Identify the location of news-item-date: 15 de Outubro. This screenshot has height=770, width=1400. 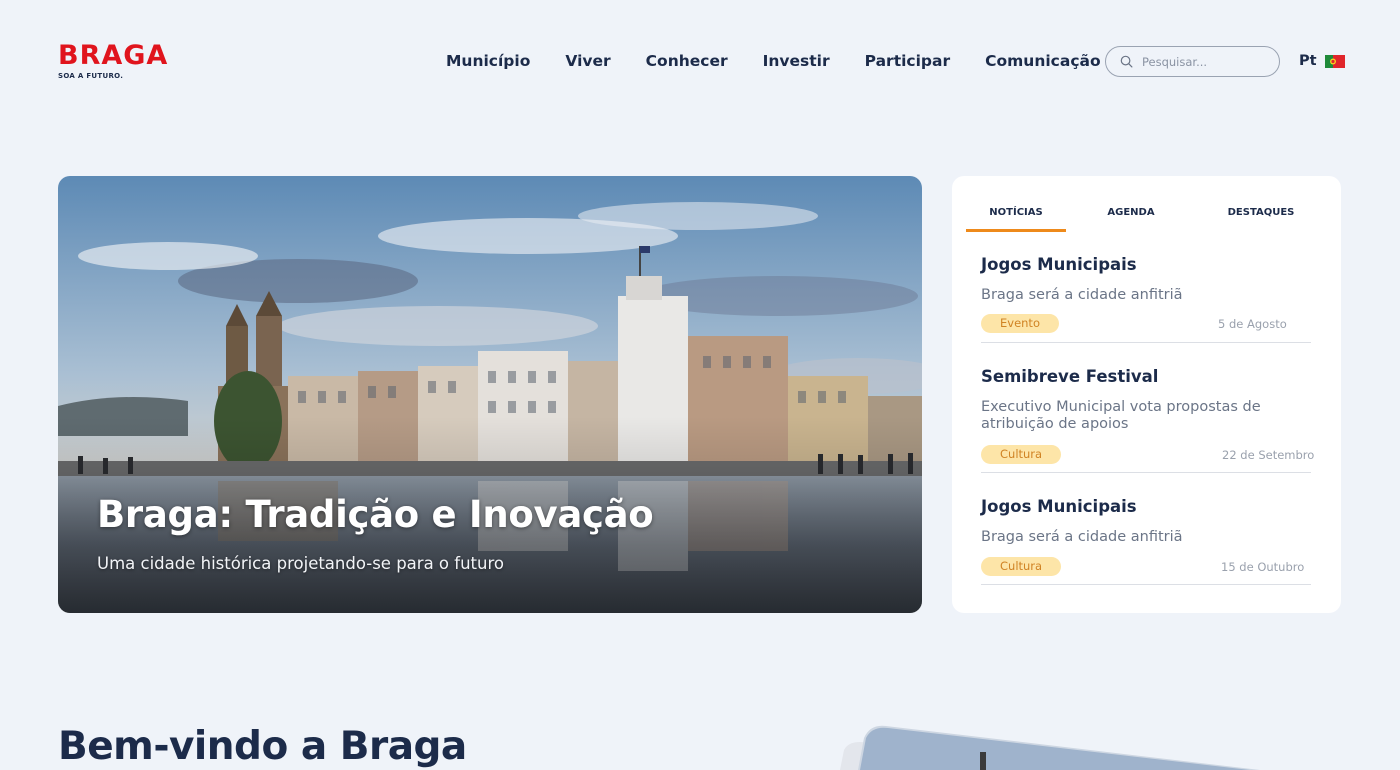
(1263, 567).